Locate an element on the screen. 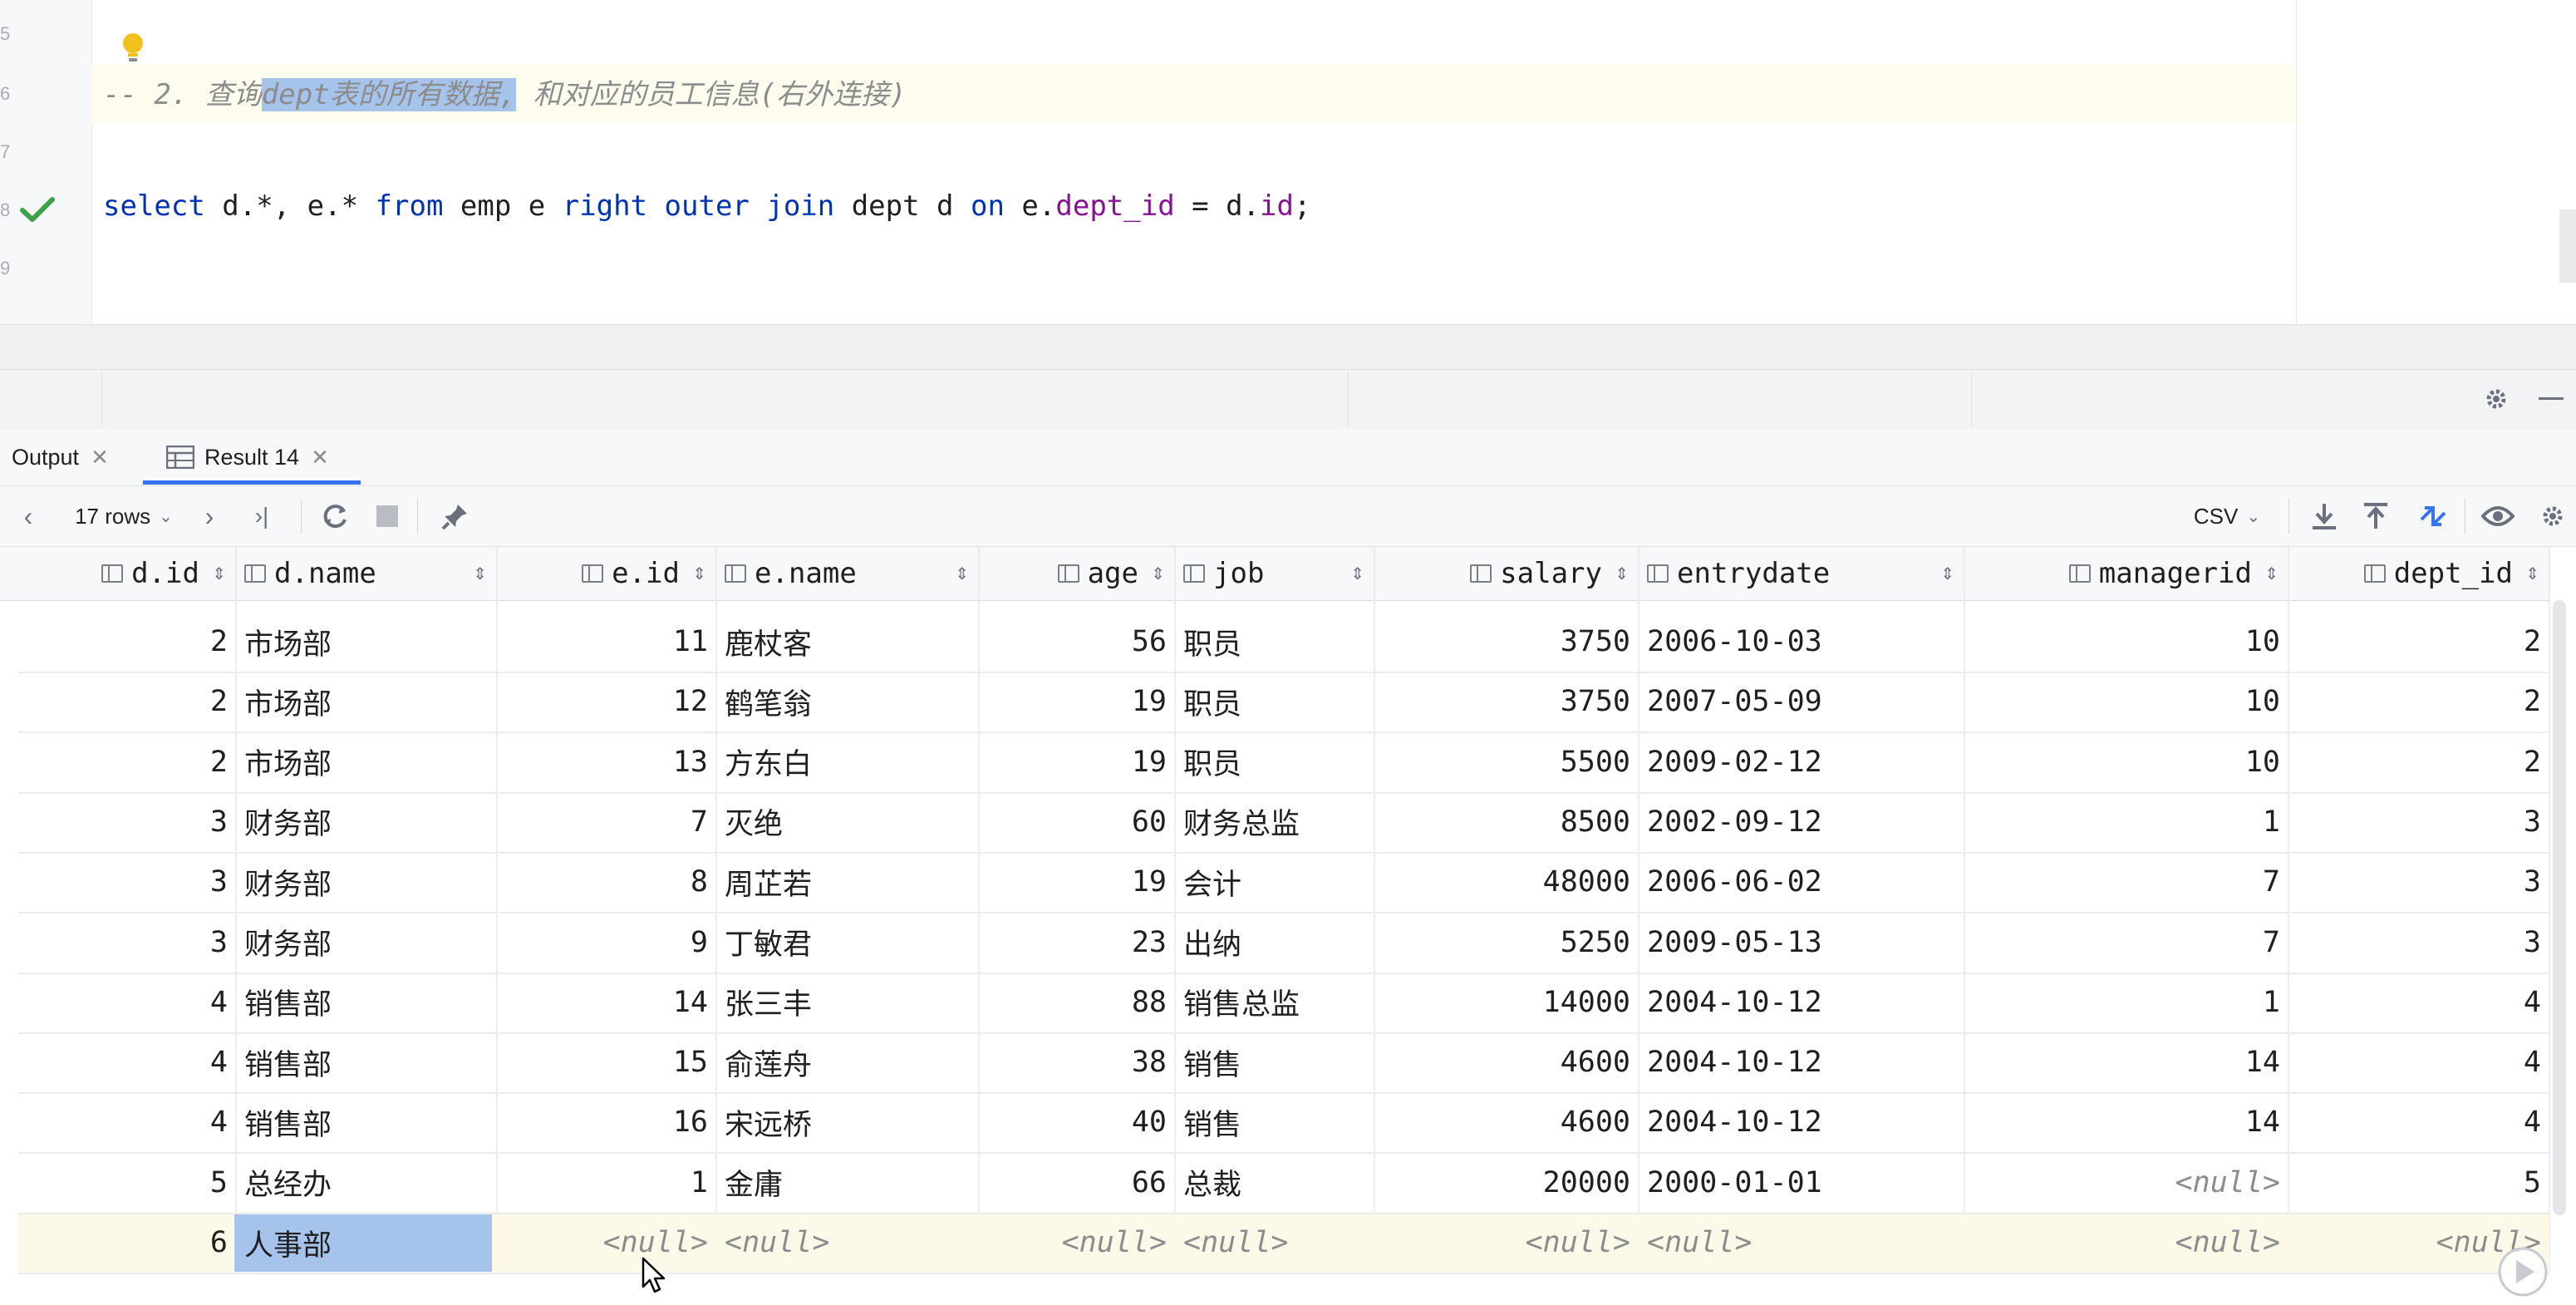 Image resolution: width=2576 pixels, height=1305 pixels. cell-salary: <null> is located at coordinates (1506, 1243).